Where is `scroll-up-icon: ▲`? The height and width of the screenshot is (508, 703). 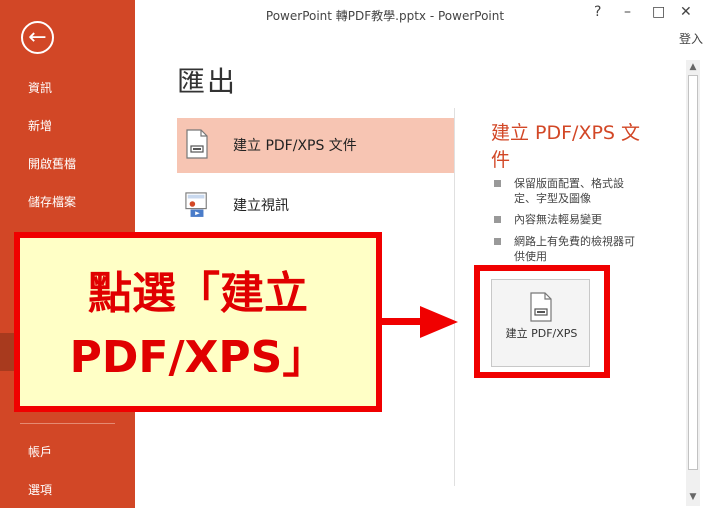 scroll-up-icon: ▲ is located at coordinates (693, 67).